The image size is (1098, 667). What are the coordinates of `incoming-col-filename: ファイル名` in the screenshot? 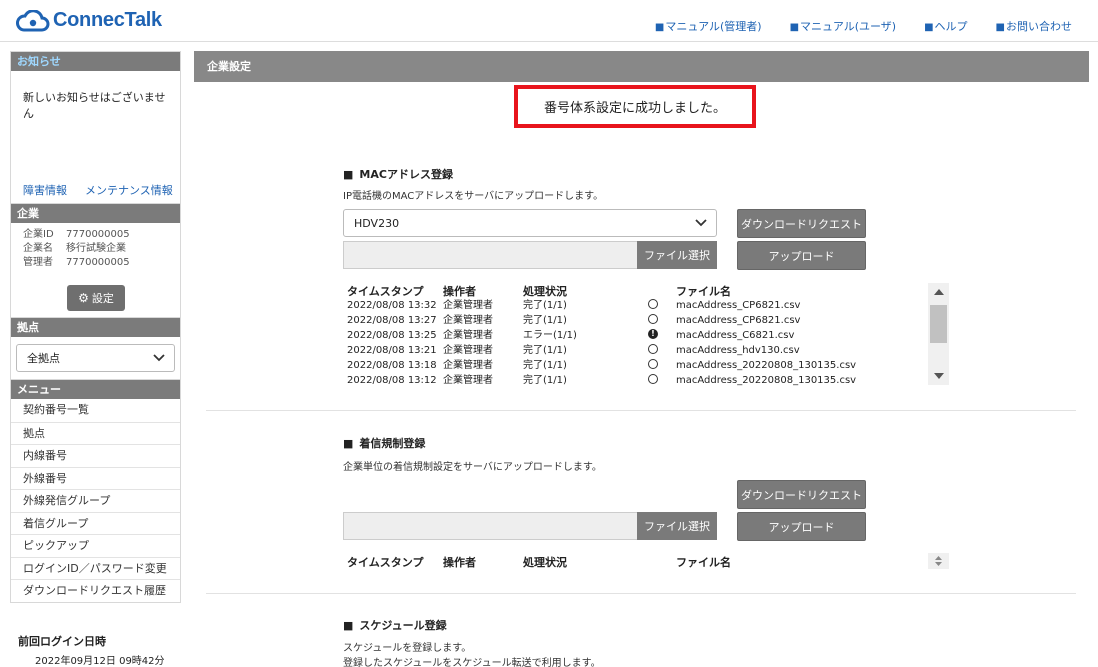 It's located at (703, 562).